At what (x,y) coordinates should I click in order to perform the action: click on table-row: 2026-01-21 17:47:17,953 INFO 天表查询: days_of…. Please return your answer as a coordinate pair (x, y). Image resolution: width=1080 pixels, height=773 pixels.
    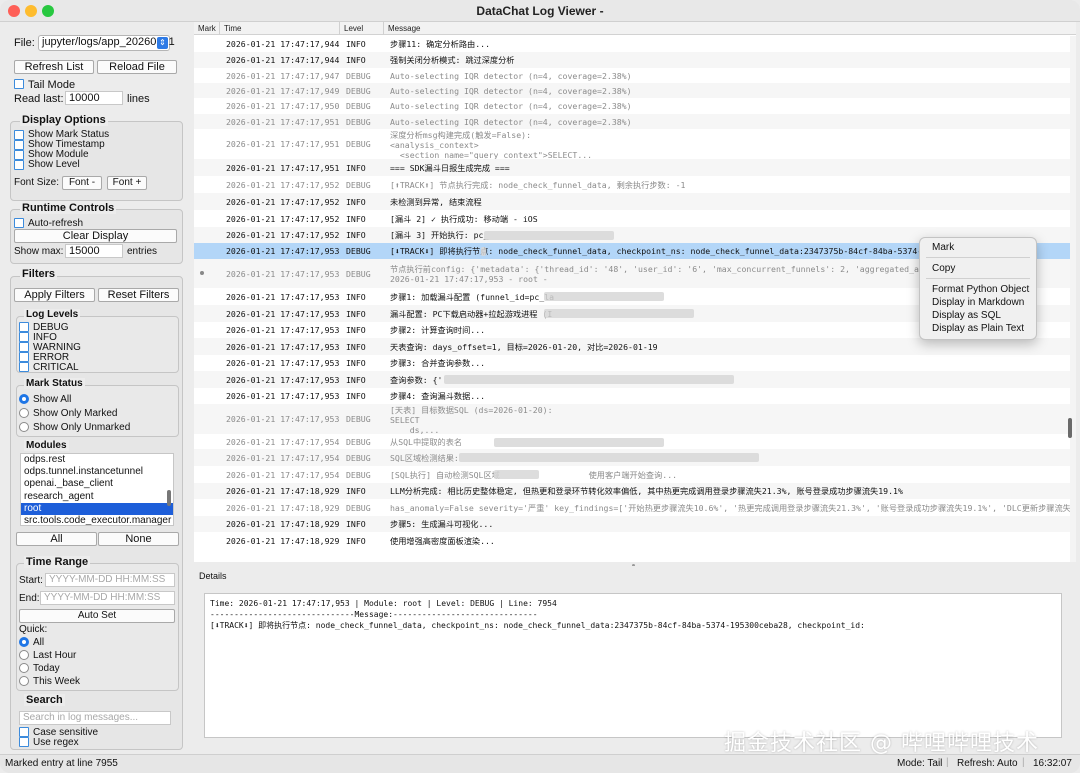
    Looking at the image, I should click on (632, 346).